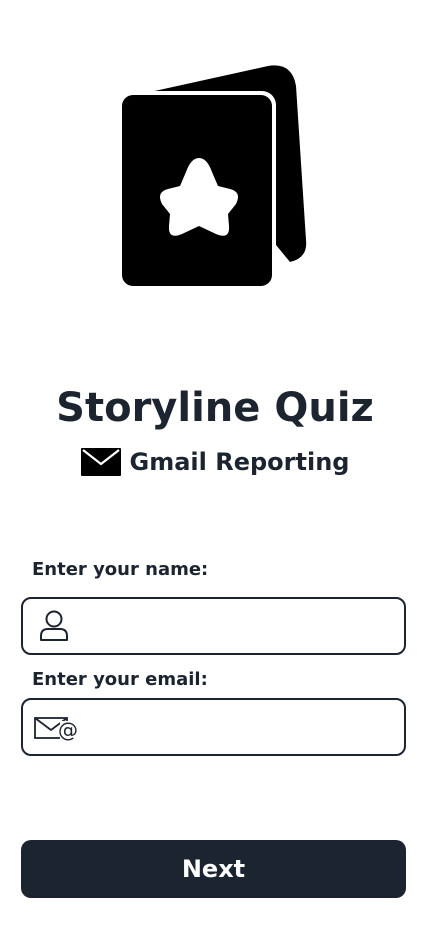 The width and height of the screenshot is (430, 932). What do you see at coordinates (213, 869) in the screenshot?
I see `next-button: Next` at bounding box center [213, 869].